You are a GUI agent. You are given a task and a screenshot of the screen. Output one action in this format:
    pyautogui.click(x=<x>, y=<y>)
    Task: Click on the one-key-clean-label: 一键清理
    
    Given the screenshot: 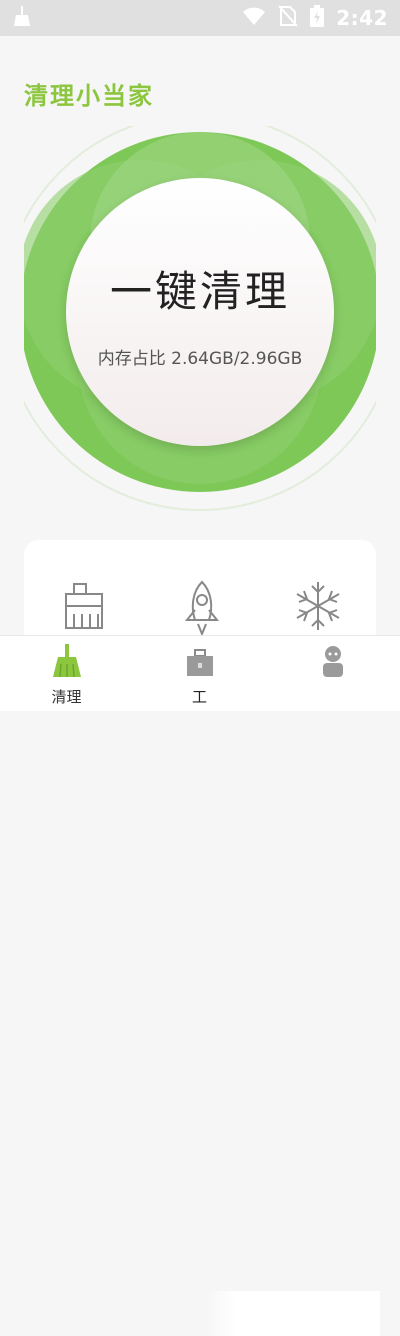 What is the action you would take?
    pyautogui.click(x=199, y=291)
    